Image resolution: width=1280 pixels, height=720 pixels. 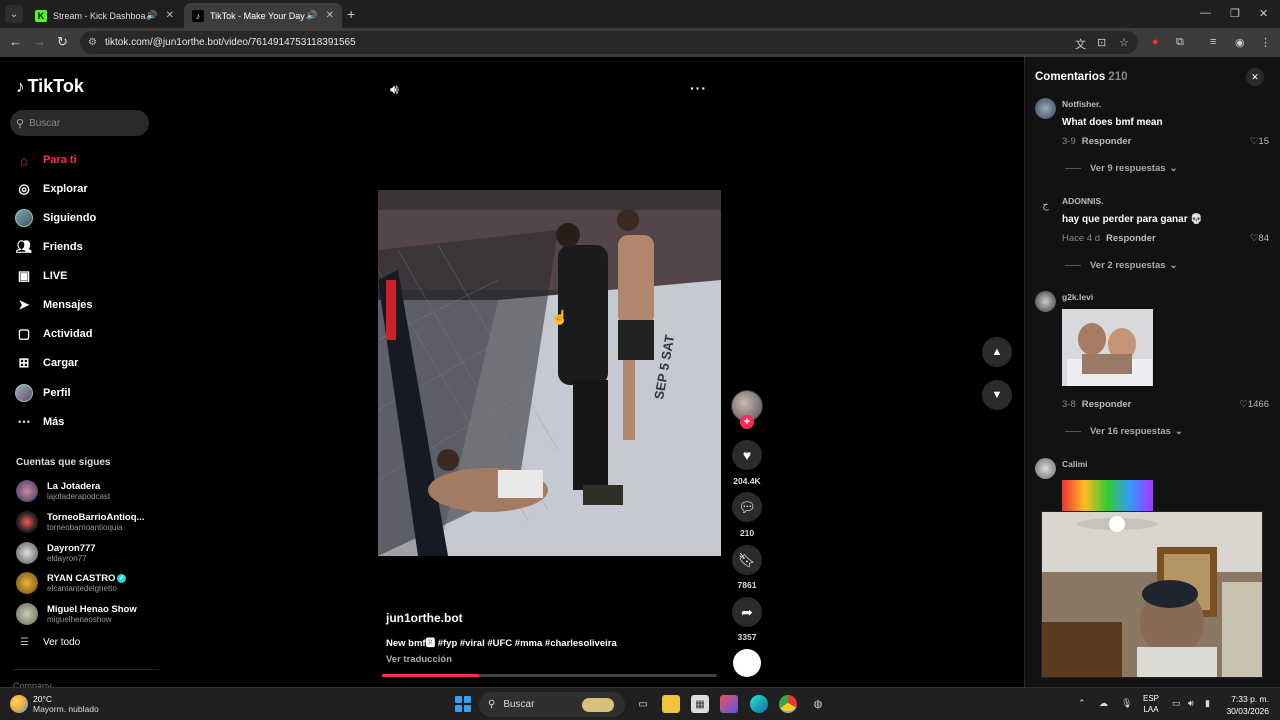 What do you see at coordinates (1191, 703) in the screenshot?
I see `speaker-icon: 🔊︎` at bounding box center [1191, 703].